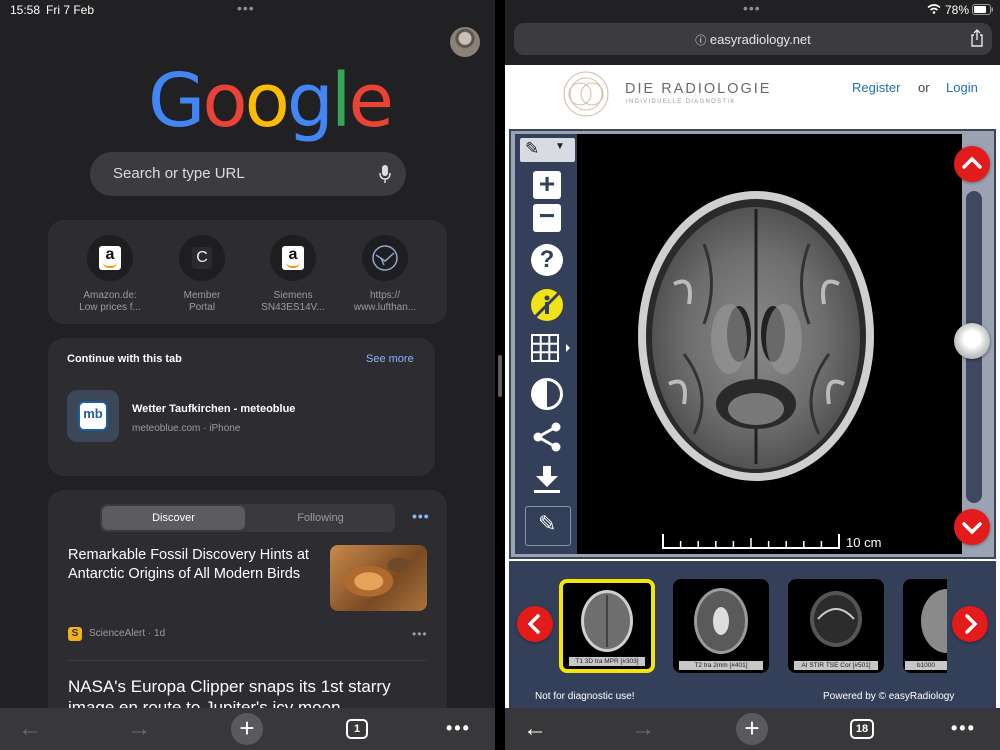  I want to click on see-more-link: See more, so click(390, 359).